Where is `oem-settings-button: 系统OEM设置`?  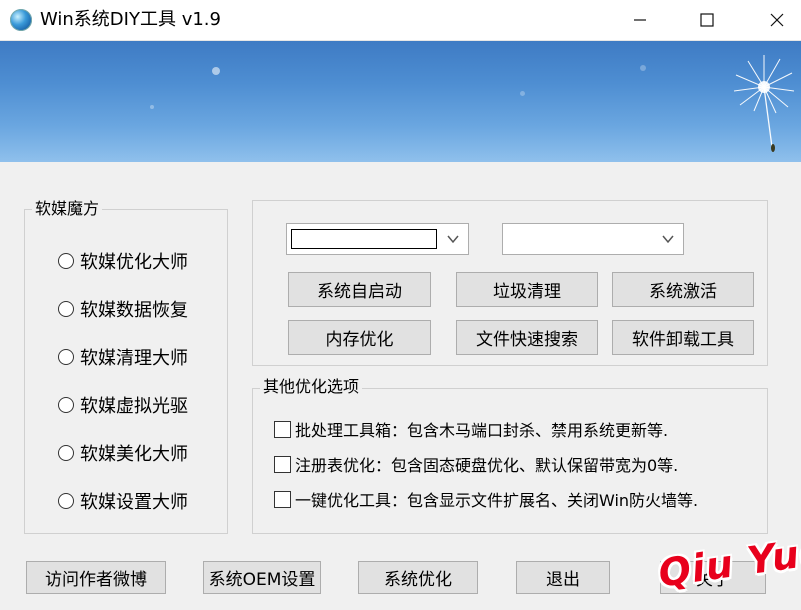
oem-settings-button: 系统OEM设置 is located at coordinates (262, 577).